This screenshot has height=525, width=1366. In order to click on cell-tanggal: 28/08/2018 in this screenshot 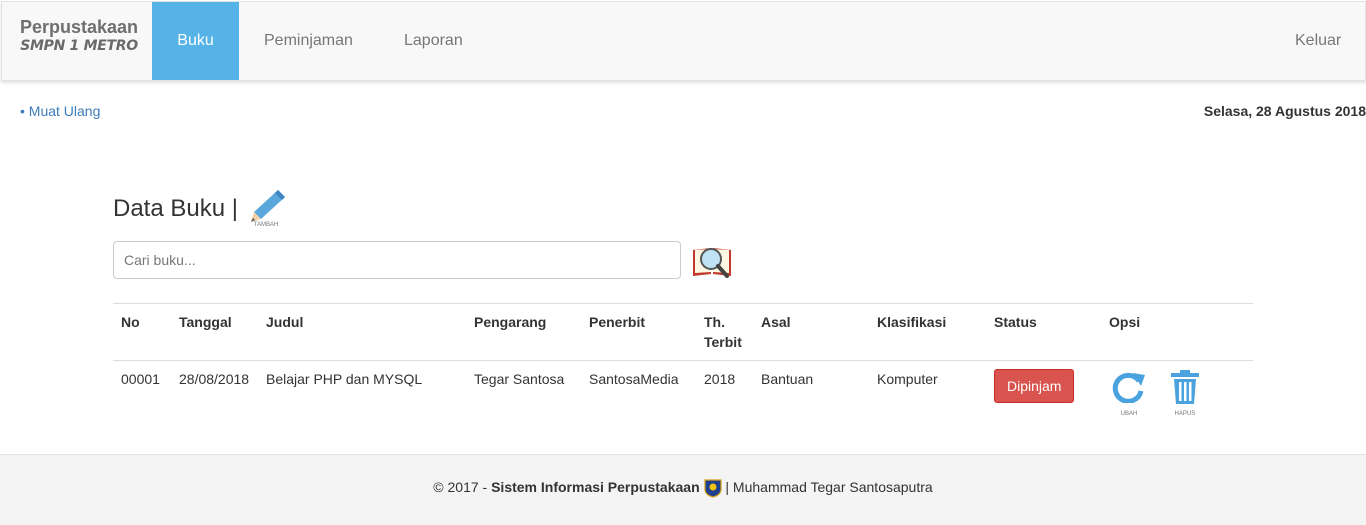, I will do `click(214, 379)`.